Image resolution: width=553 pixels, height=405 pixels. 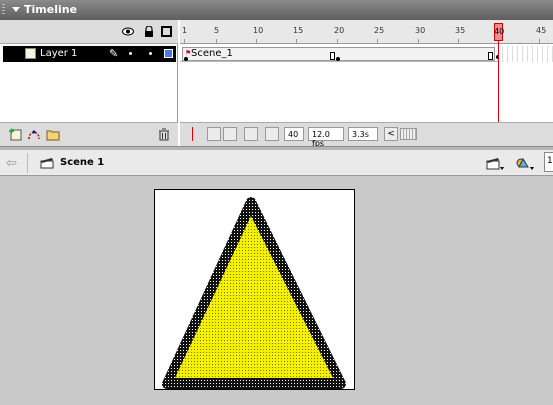 I want to click on playhead-frame-number: 40, so click(x=499, y=31).